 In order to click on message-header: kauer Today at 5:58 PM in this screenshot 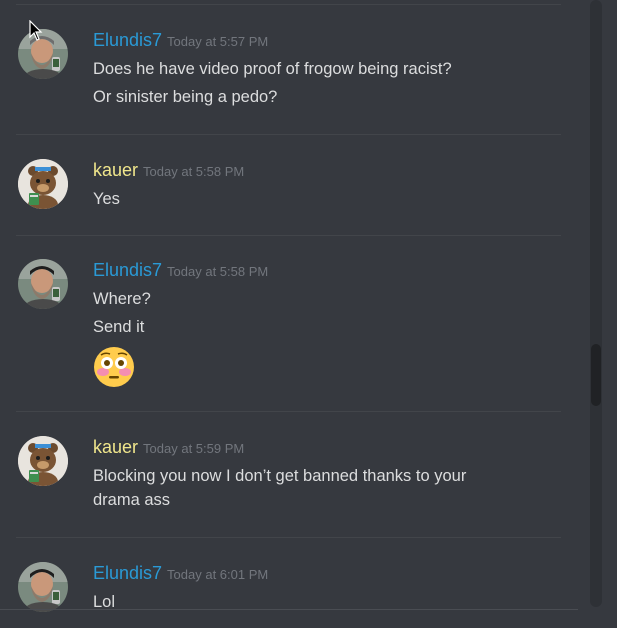, I will do `click(168, 171)`.